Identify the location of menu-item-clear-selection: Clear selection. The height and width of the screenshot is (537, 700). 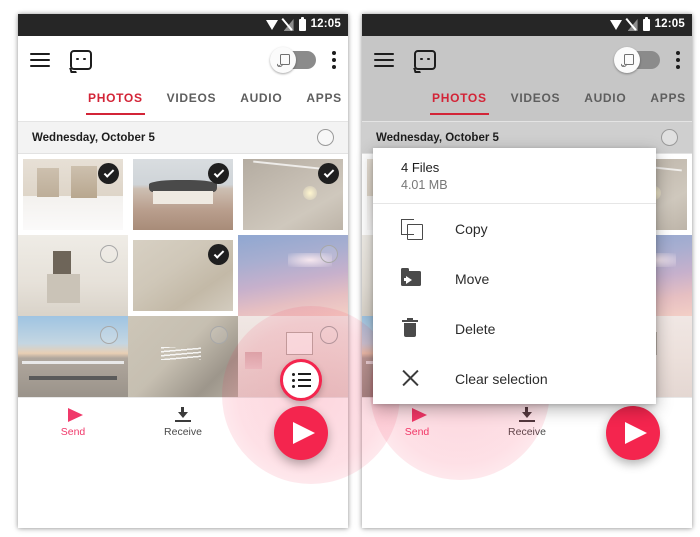
(514, 379).